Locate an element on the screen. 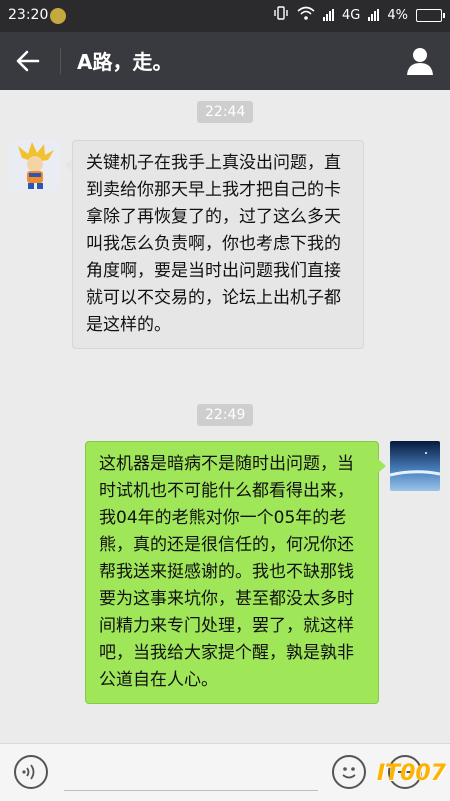  chat-title: A路，走。 is located at coordinates (125, 62).